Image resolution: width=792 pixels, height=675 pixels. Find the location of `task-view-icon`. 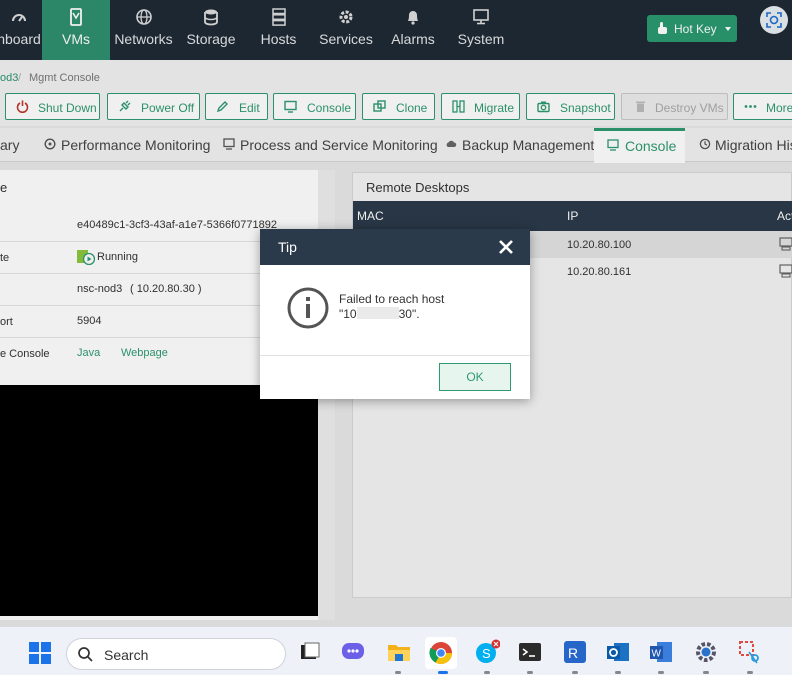

task-view-icon is located at coordinates (310, 652).